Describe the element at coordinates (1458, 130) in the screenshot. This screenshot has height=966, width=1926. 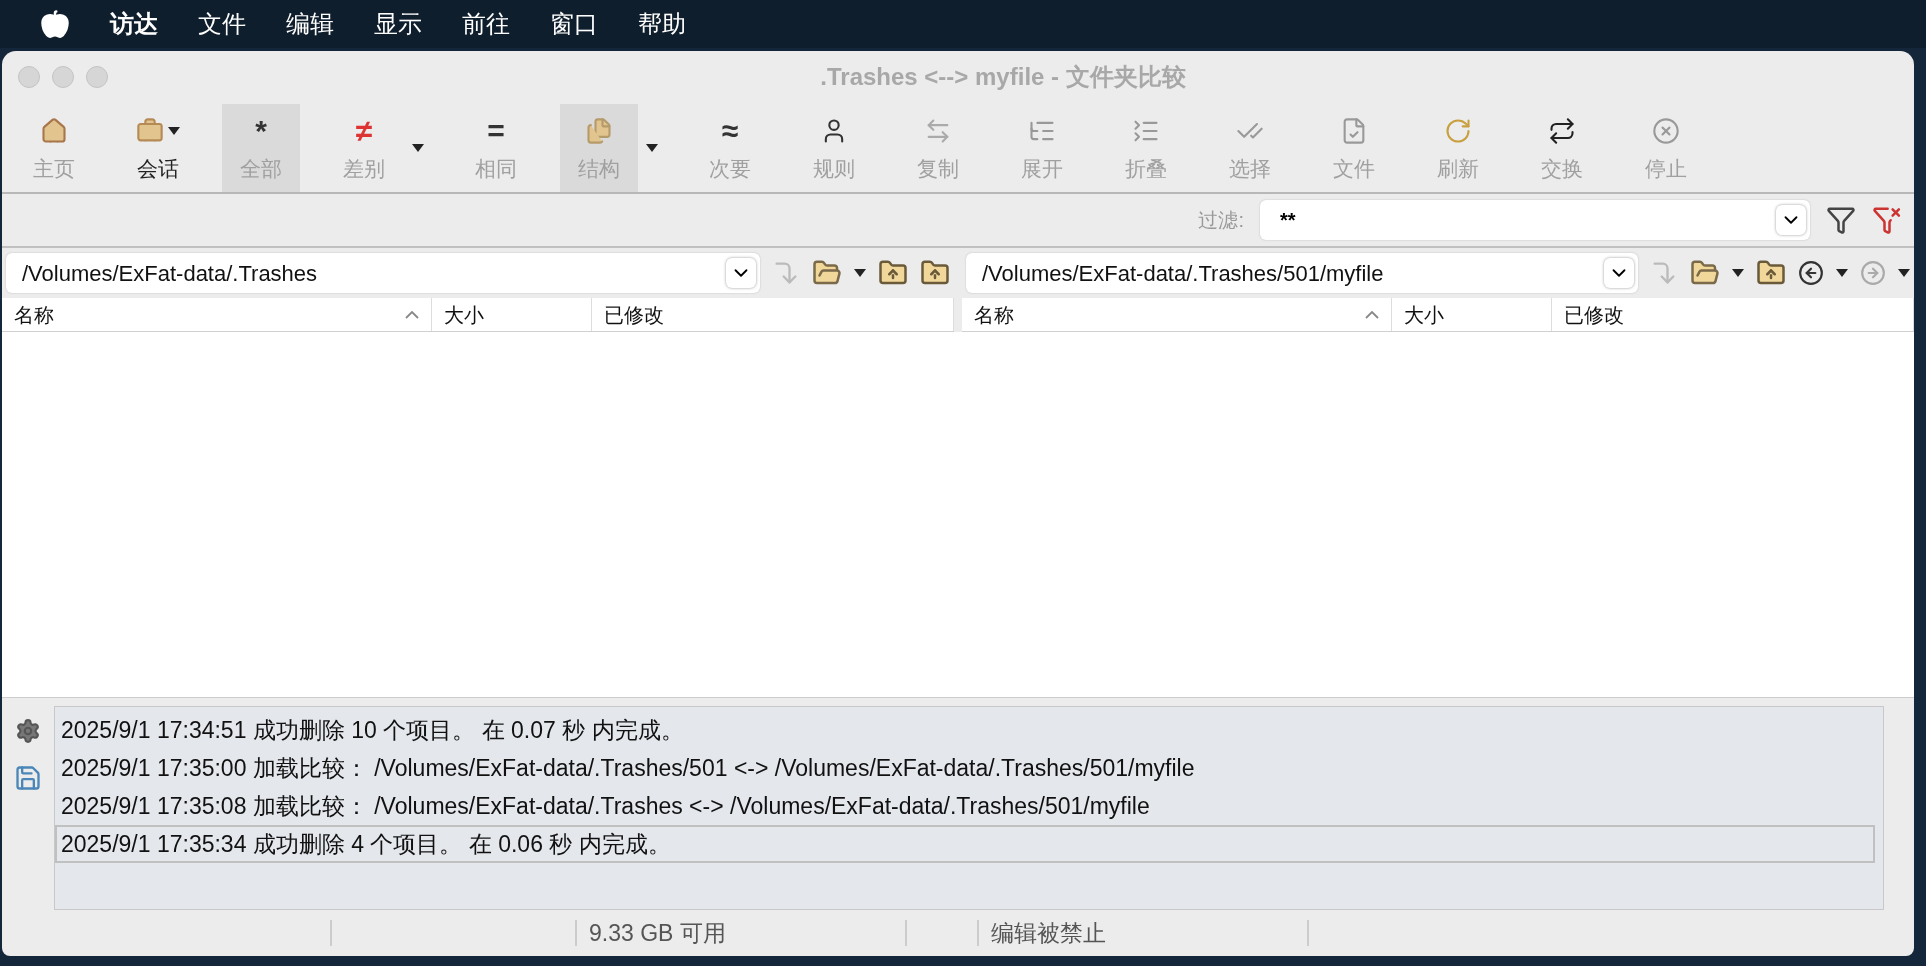
I see `refresh-icon` at that location.